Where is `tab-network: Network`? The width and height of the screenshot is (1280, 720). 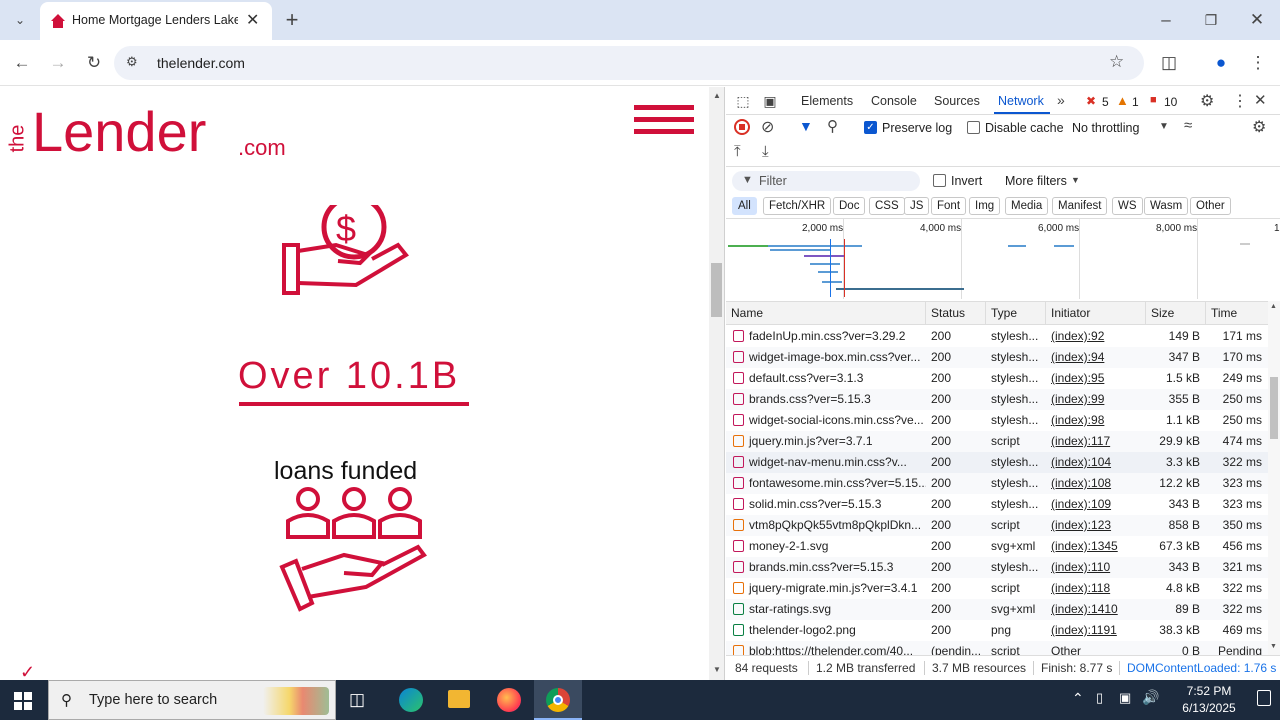
tab-network: Network is located at coordinates (1021, 101).